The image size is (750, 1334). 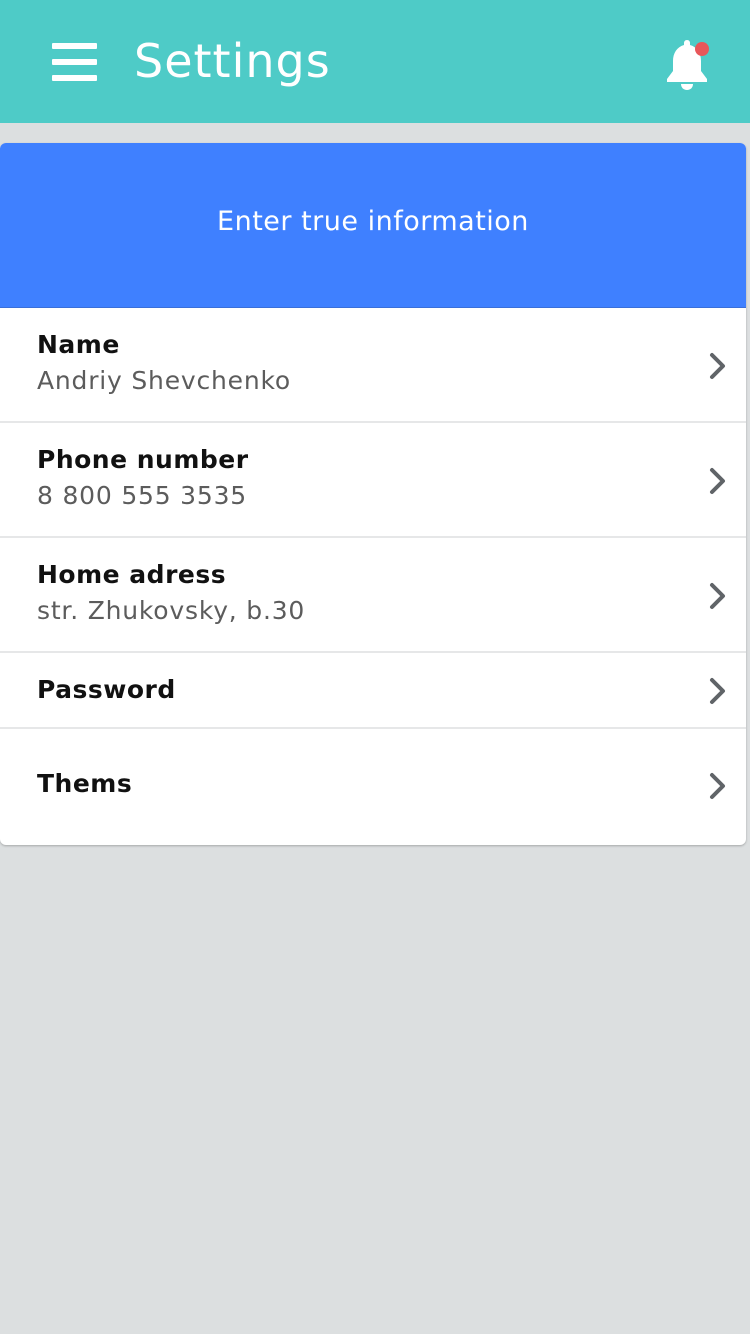 I want to click on row-value: Andriy Shevchenko, so click(x=164, y=380).